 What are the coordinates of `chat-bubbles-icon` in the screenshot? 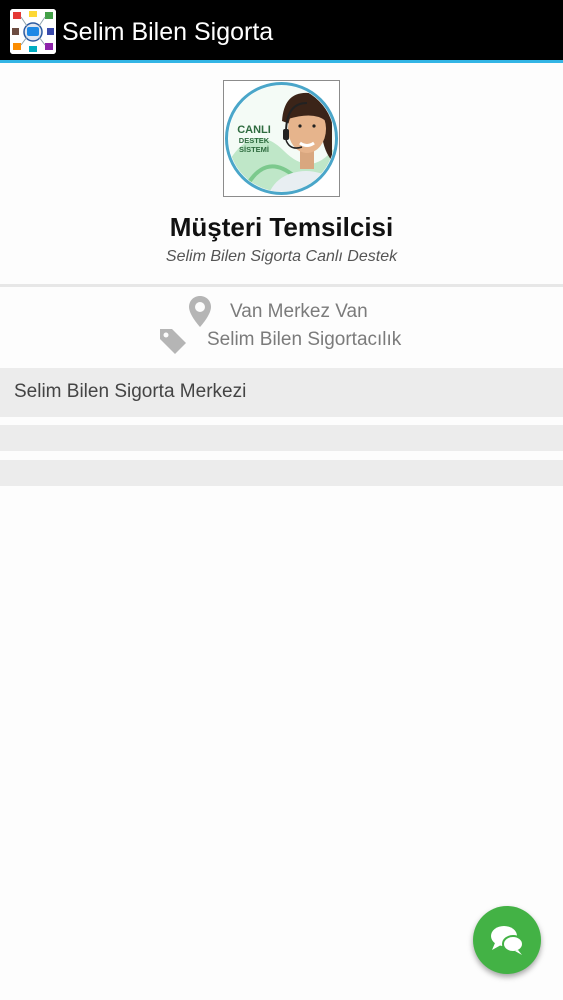 It's located at (507, 940).